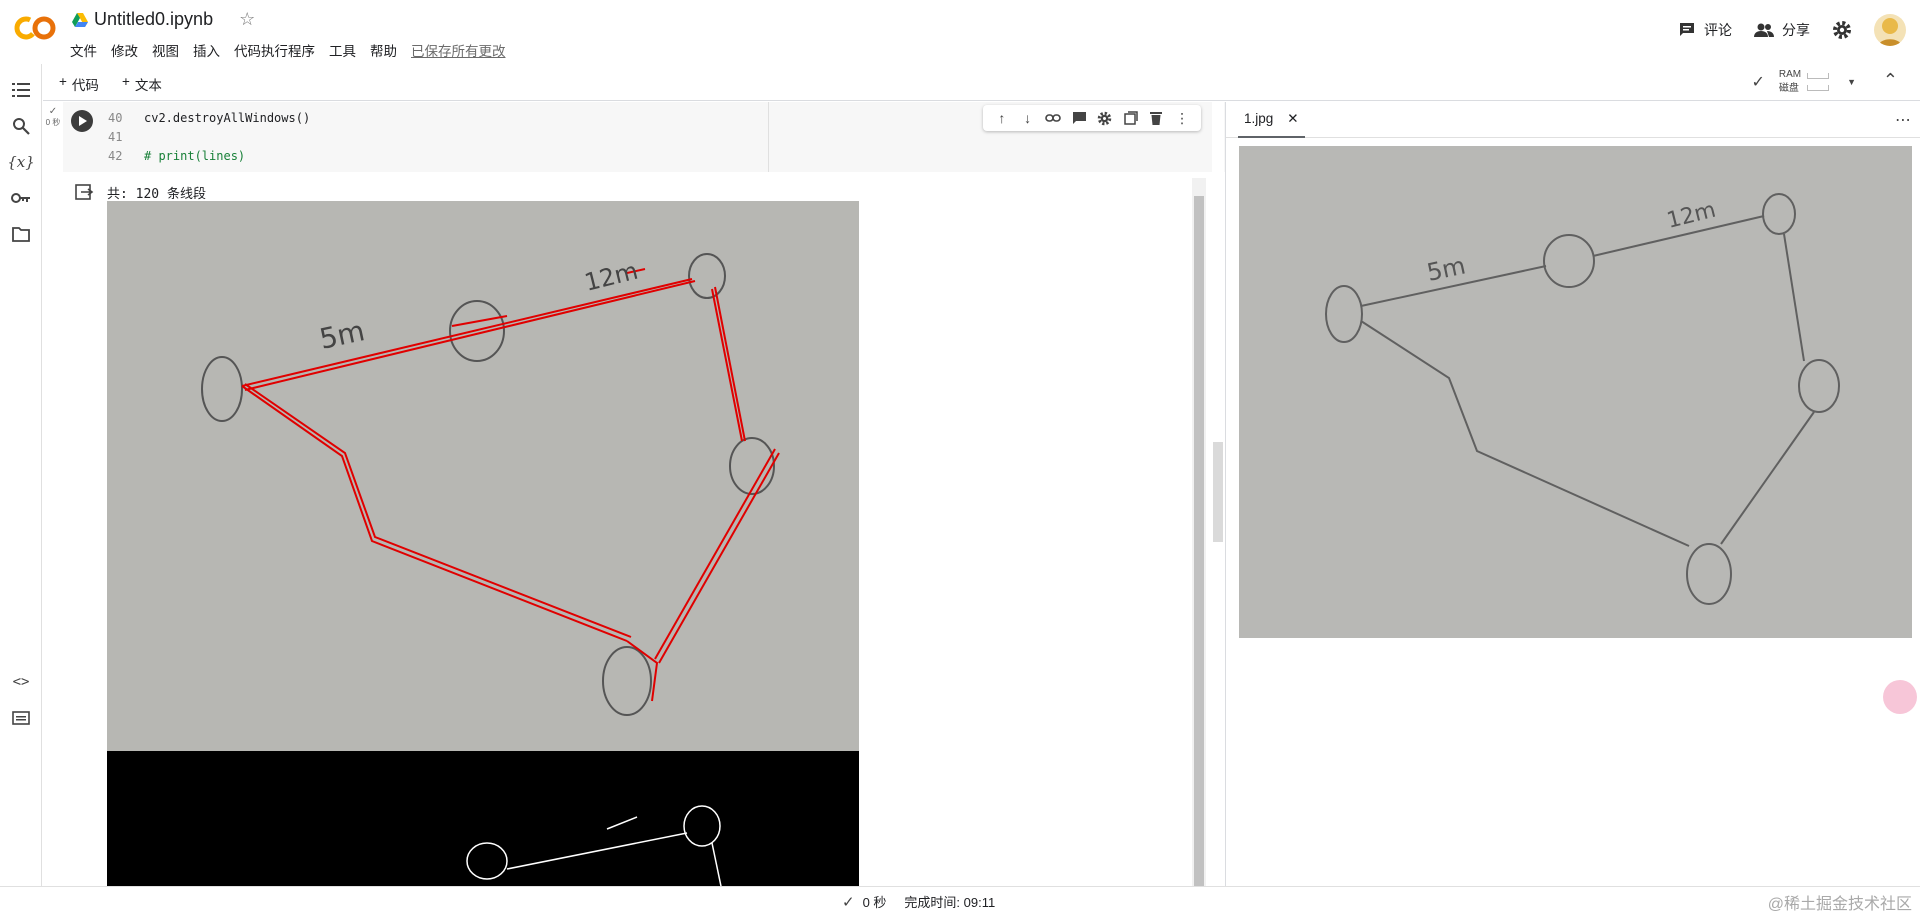 The height and width of the screenshot is (914, 1920). Describe the element at coordinates (1818, 88) in the screenshot. I see `disk-bar` at that location.